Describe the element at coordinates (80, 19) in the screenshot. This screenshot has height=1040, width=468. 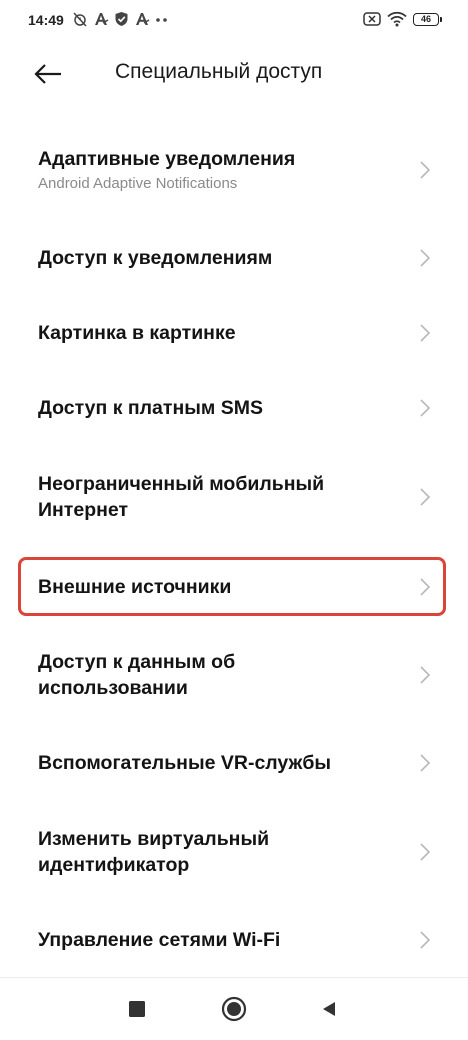
I see `alarm-off-icon` at that location.